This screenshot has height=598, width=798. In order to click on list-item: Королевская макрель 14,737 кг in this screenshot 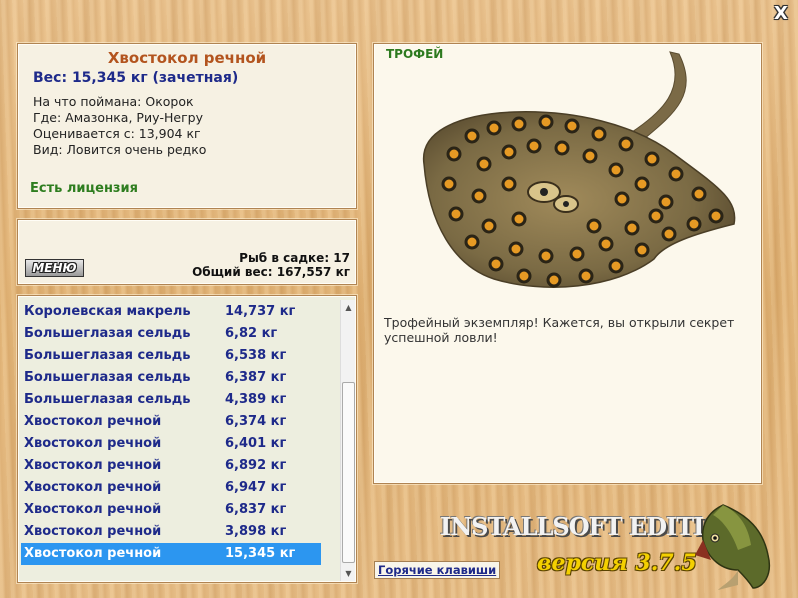, I will do `click(171, 312)`.